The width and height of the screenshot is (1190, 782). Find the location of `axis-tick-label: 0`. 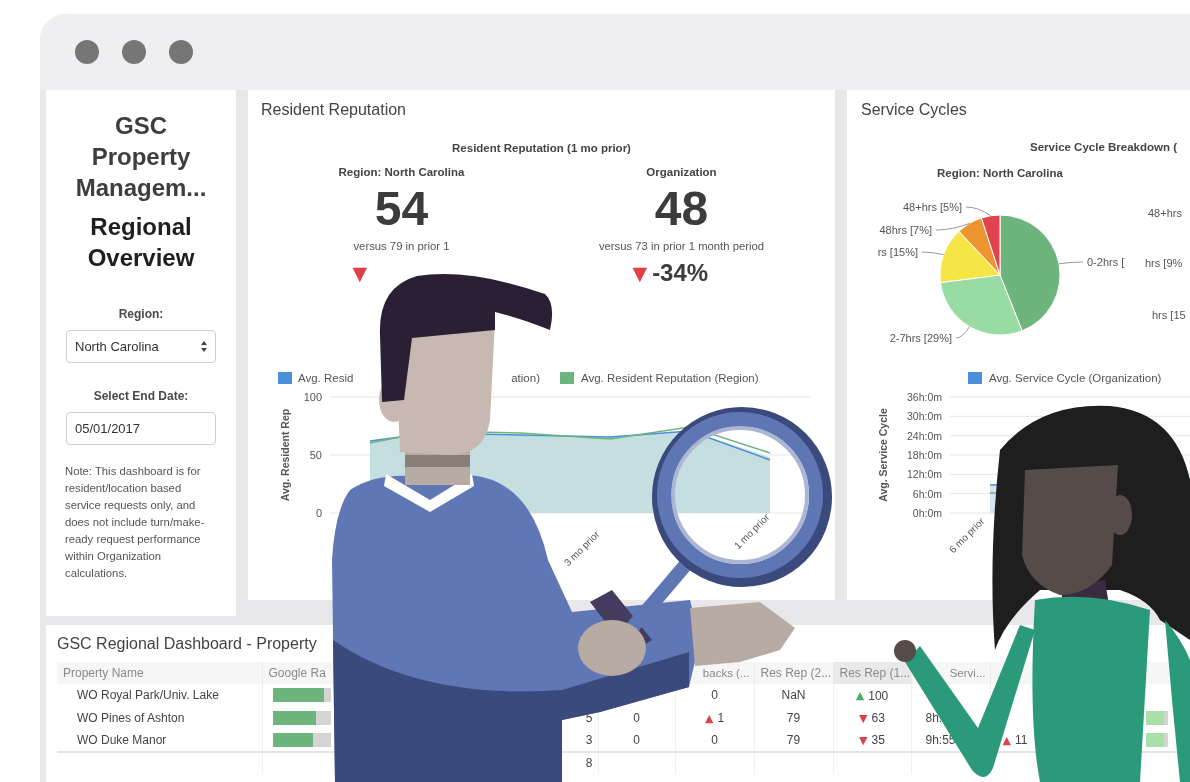

axis-tick-label: 0 is located at coordinates (318, 513).